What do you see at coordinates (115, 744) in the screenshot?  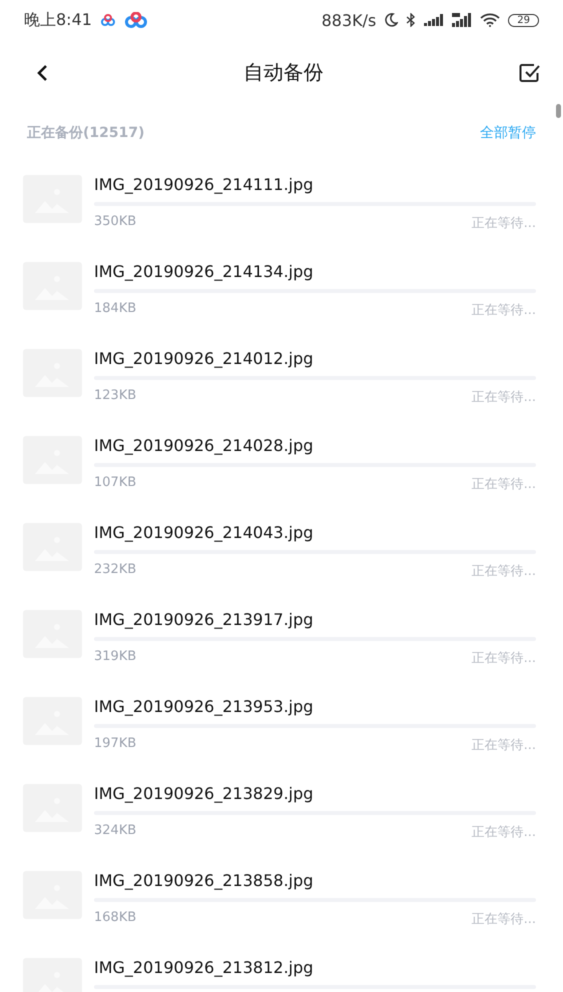 I see `file-size: 197KB` at bounding box center [115, 744].